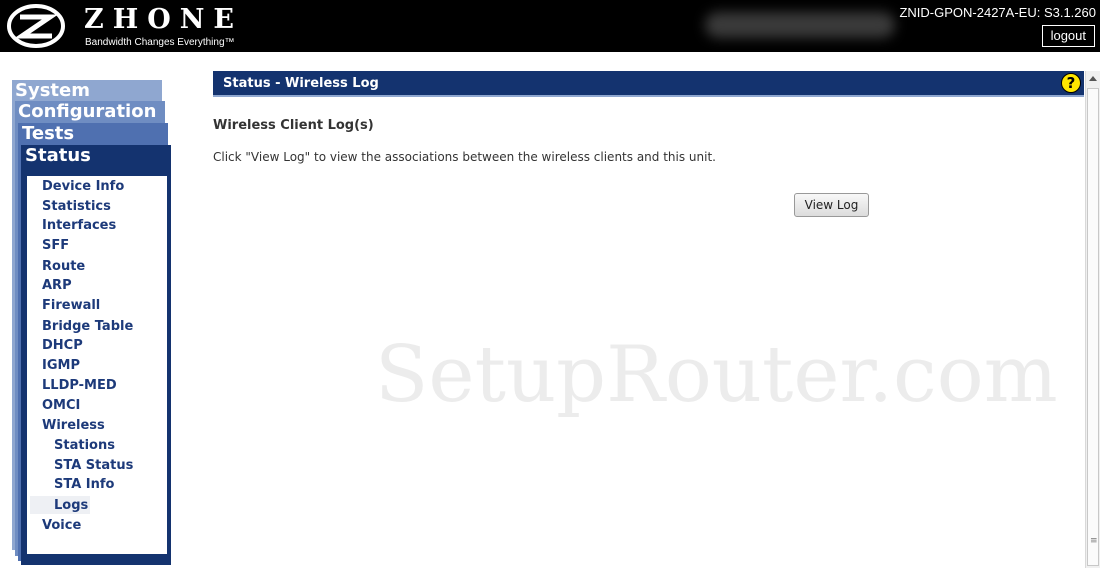 This screenshot has height=568, width=1100. Describe the element at coordinates (84, 445) in the screenshot. I see `menu-item-stations: Stations` at that location.